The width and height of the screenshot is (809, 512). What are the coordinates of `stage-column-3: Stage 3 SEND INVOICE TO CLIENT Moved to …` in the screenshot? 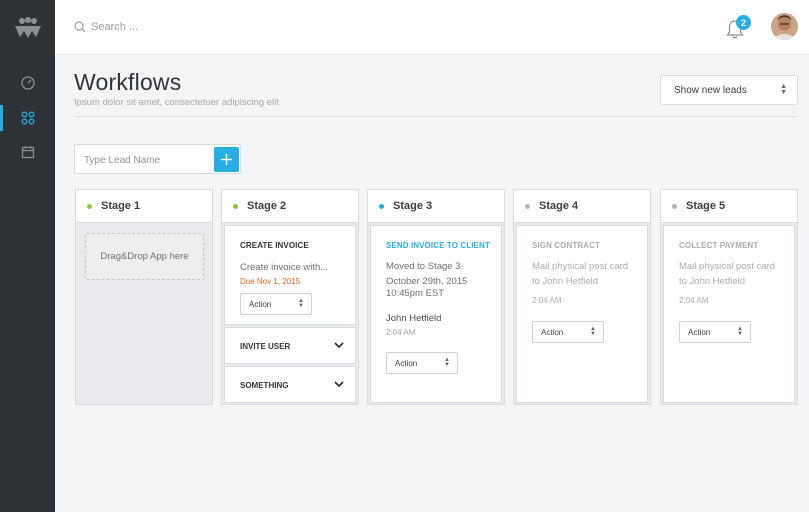 It's located at (436, 297).